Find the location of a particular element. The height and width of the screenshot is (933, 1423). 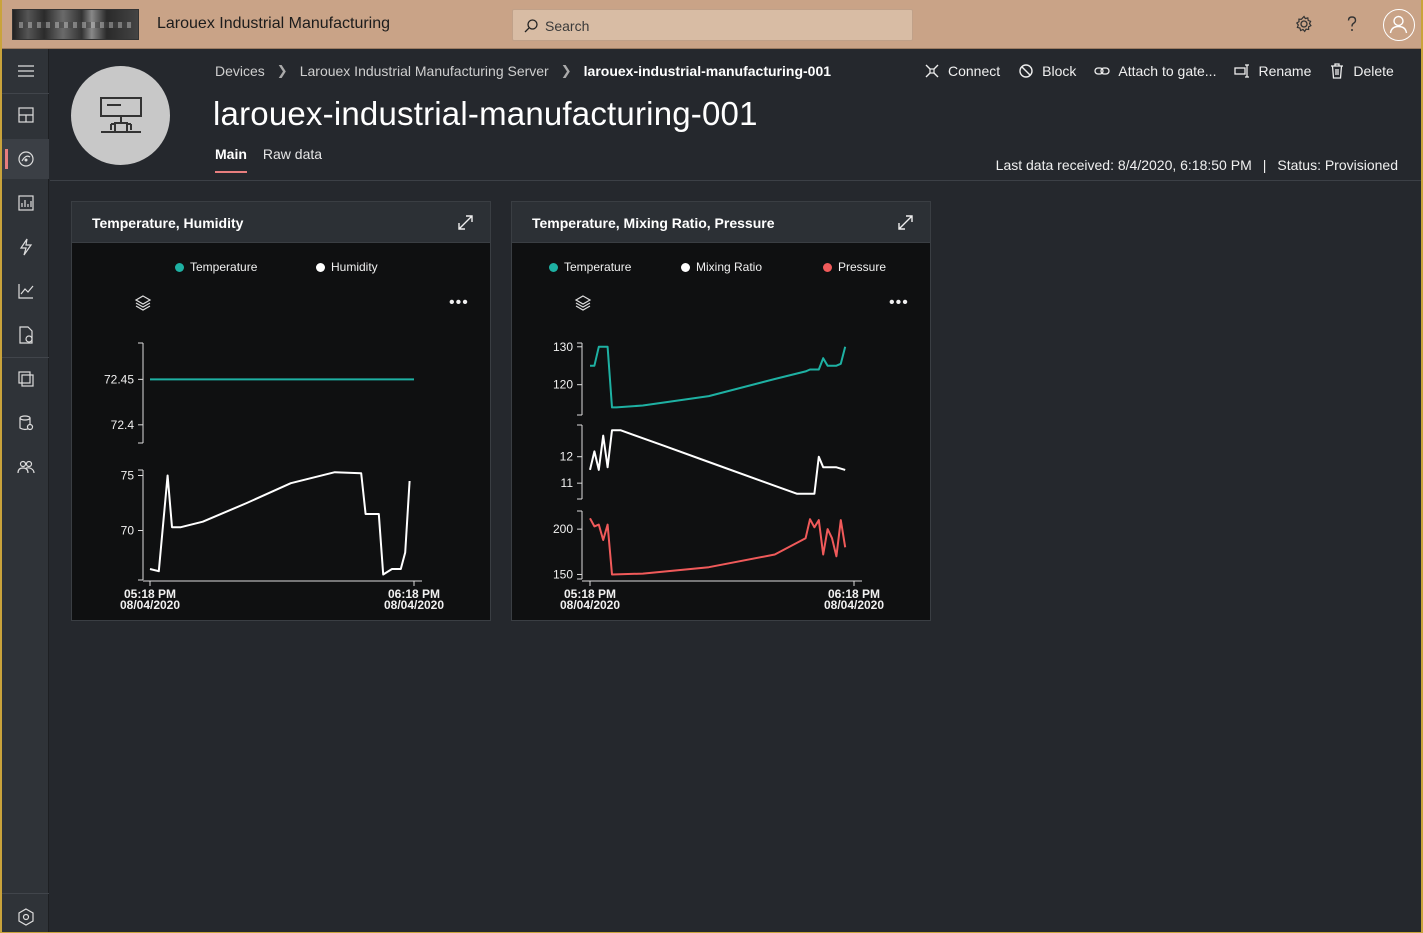

person-icon is located at coordinates (1398, 24).